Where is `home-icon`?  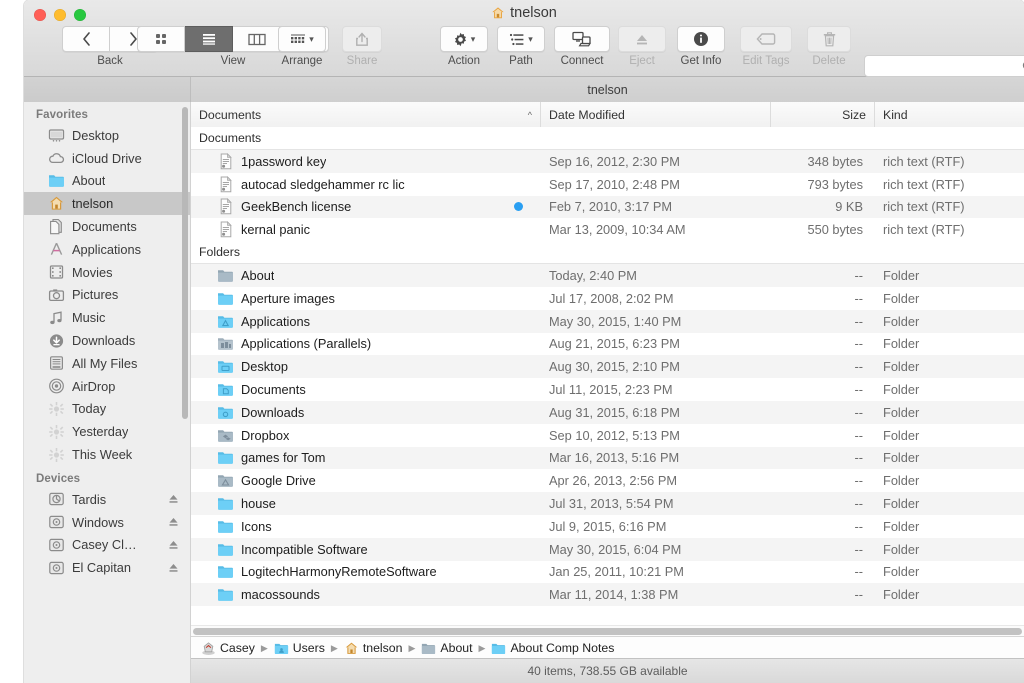
home-icon is located at coordinates (351, 648).